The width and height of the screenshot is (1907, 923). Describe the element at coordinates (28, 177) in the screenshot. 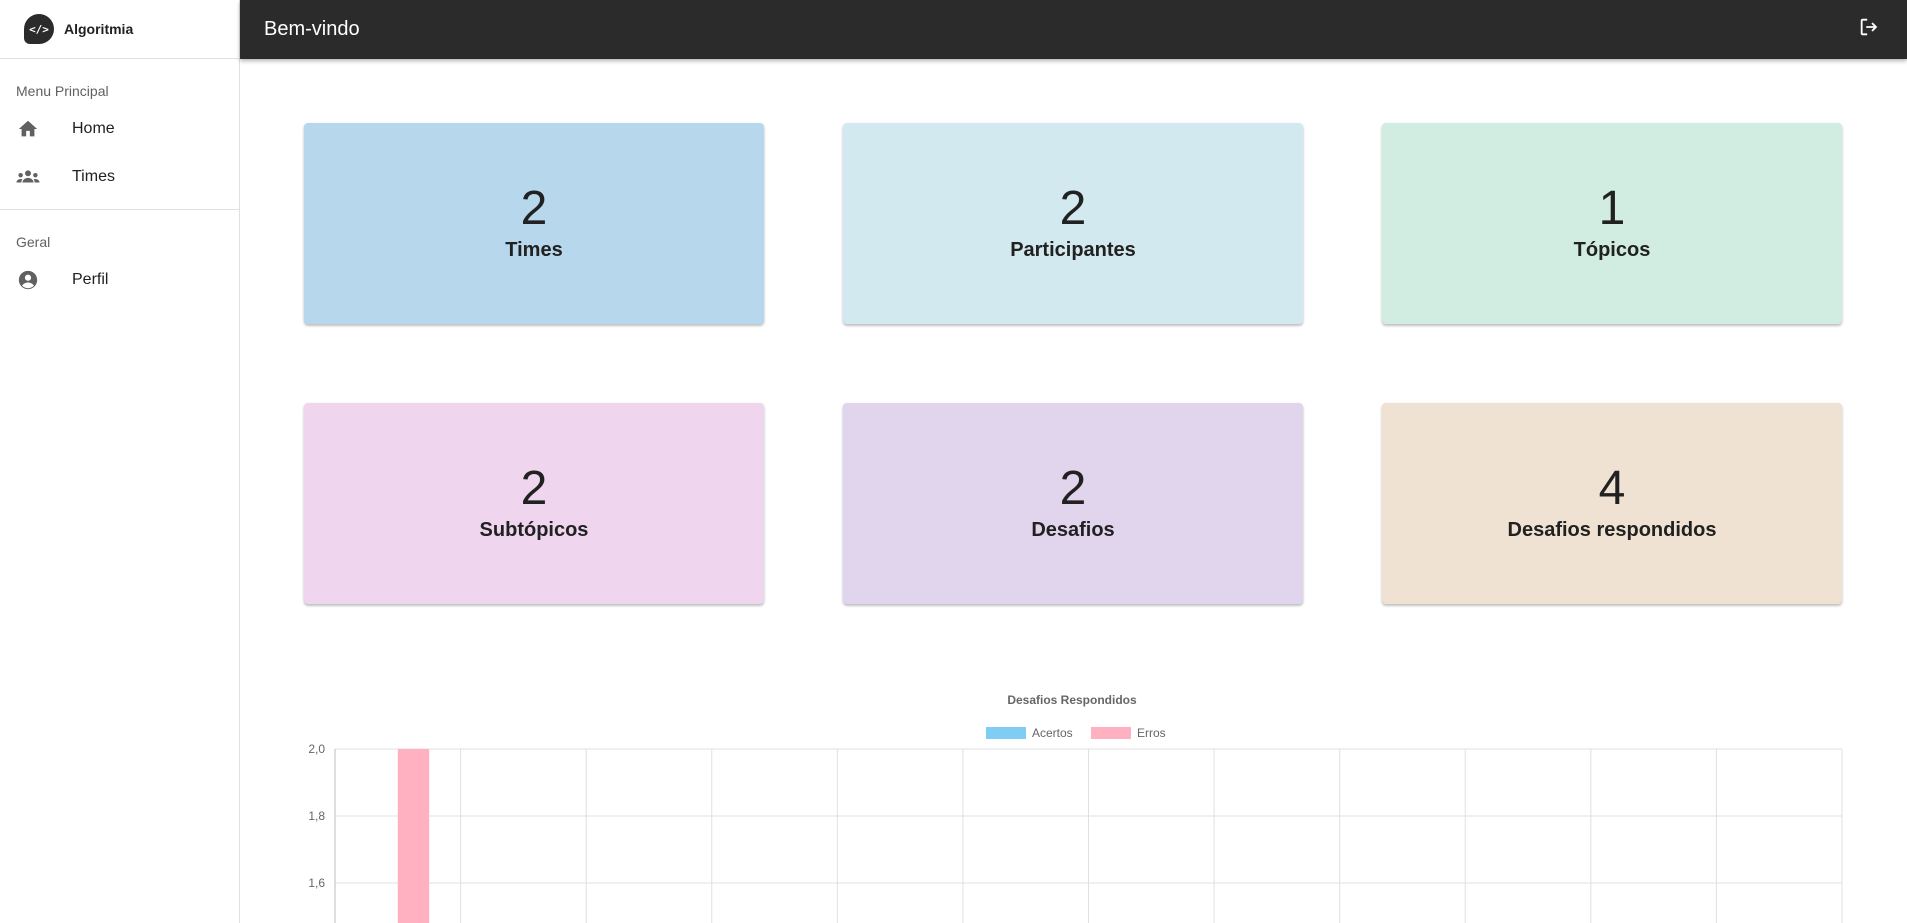

I see `group-icon` at that location.